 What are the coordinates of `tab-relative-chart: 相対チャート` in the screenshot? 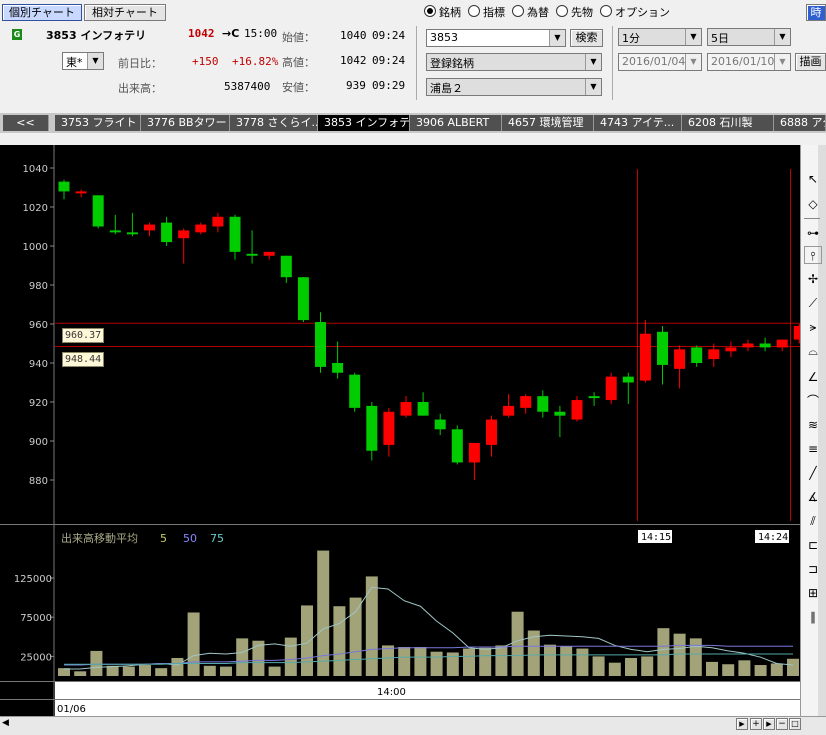 It's located at (125, 12).